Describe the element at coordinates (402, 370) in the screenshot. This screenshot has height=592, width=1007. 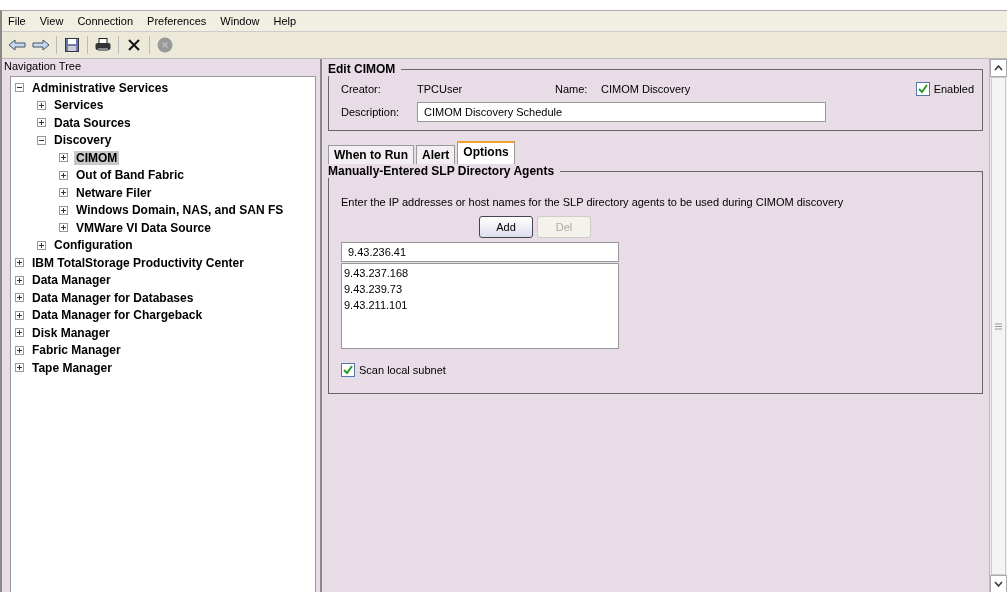
I see `checkbox-label: Scan local subnet` at that location.